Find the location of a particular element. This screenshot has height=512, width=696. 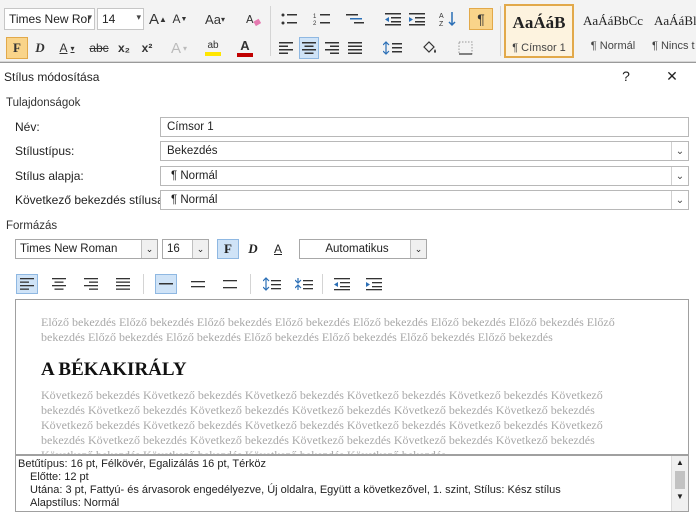

align-right-button is located at coordinates (332, 48).